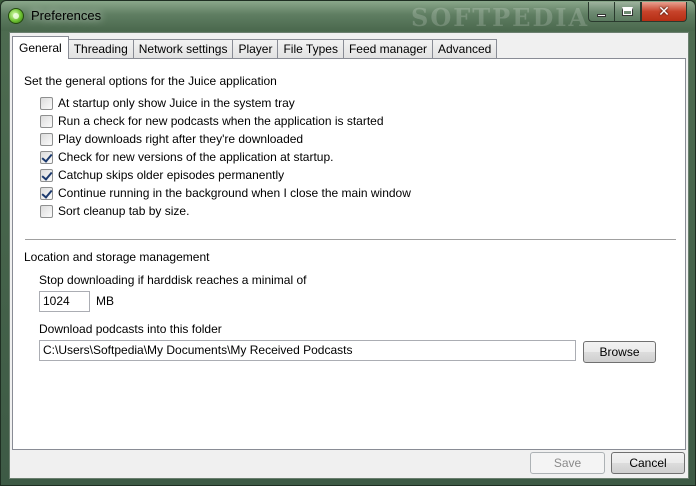 Image resolution: width=696 pixels, height=486 pixels. What do you see at coordinates (64, 301) in the screenshot?
I see `min-disk-input: 1024` at bounding box center [64, 301].